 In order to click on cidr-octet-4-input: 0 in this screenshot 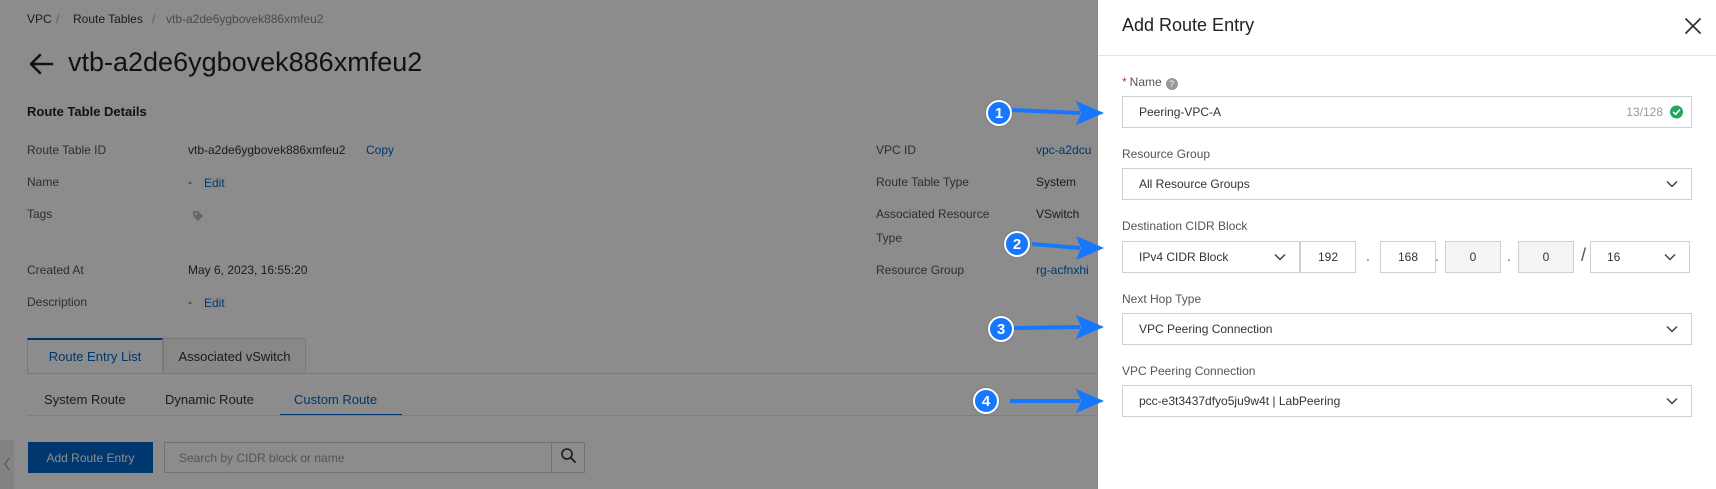, I will do `click(1546, 257)`.